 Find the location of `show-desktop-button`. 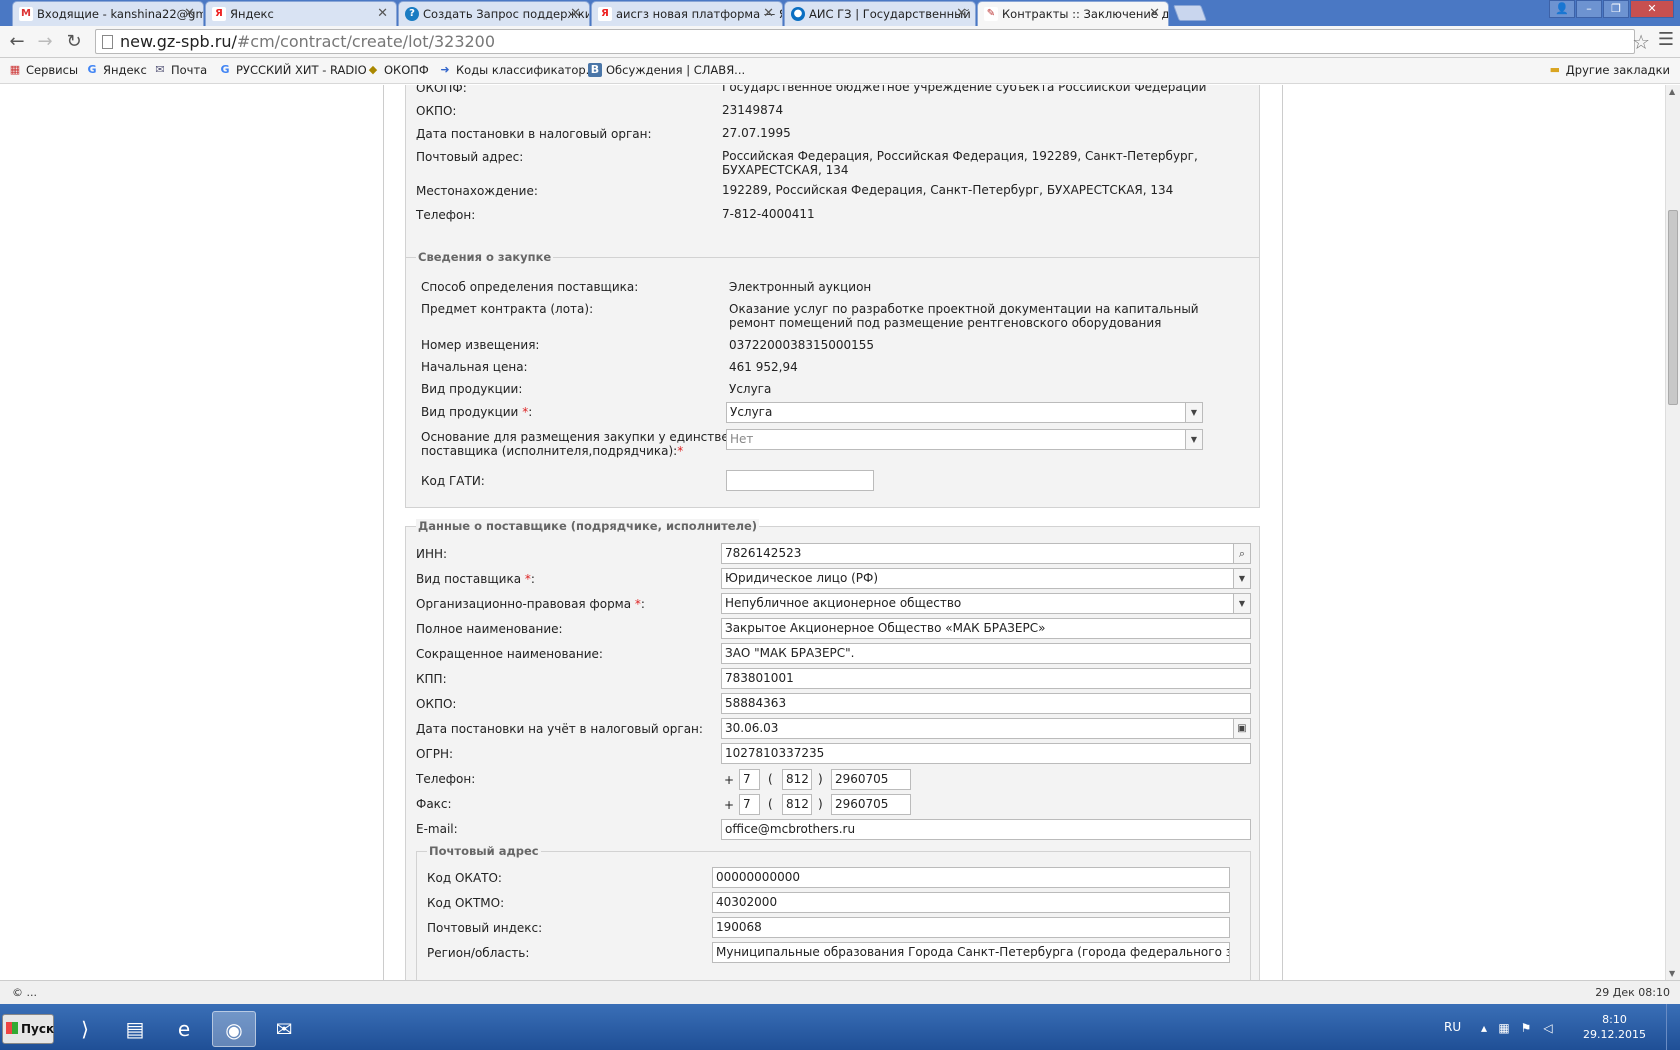

show-desktop-button is located at coordinates (1673, 1027).